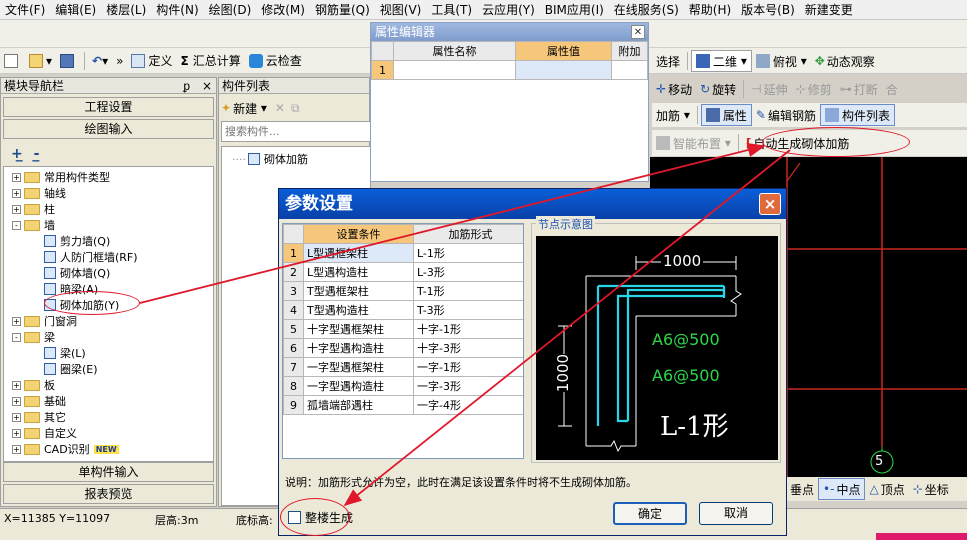 The height and width of the screenshot is (540, 967). Describe the element at coordinates (802, 489) in the screenshot. I see `snap-perpendicular: 垂点` at that location.